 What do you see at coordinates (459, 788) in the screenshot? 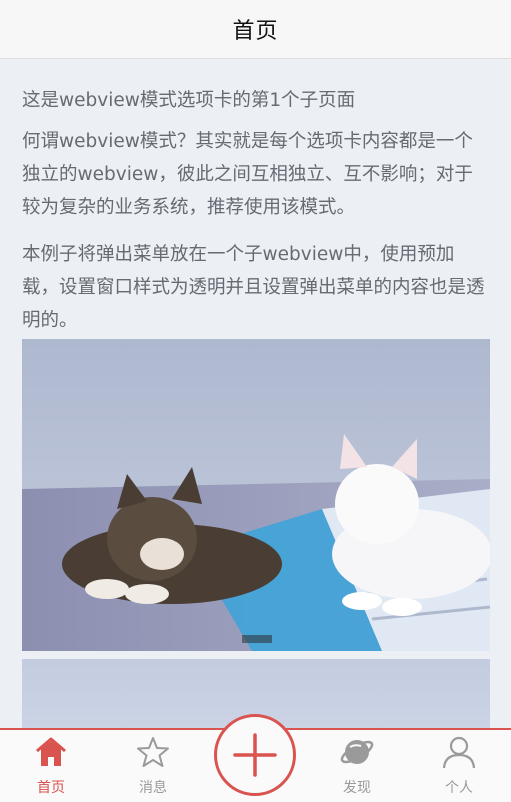
I see `tab-profile-label: 个人` at bounding box center [459, 788].